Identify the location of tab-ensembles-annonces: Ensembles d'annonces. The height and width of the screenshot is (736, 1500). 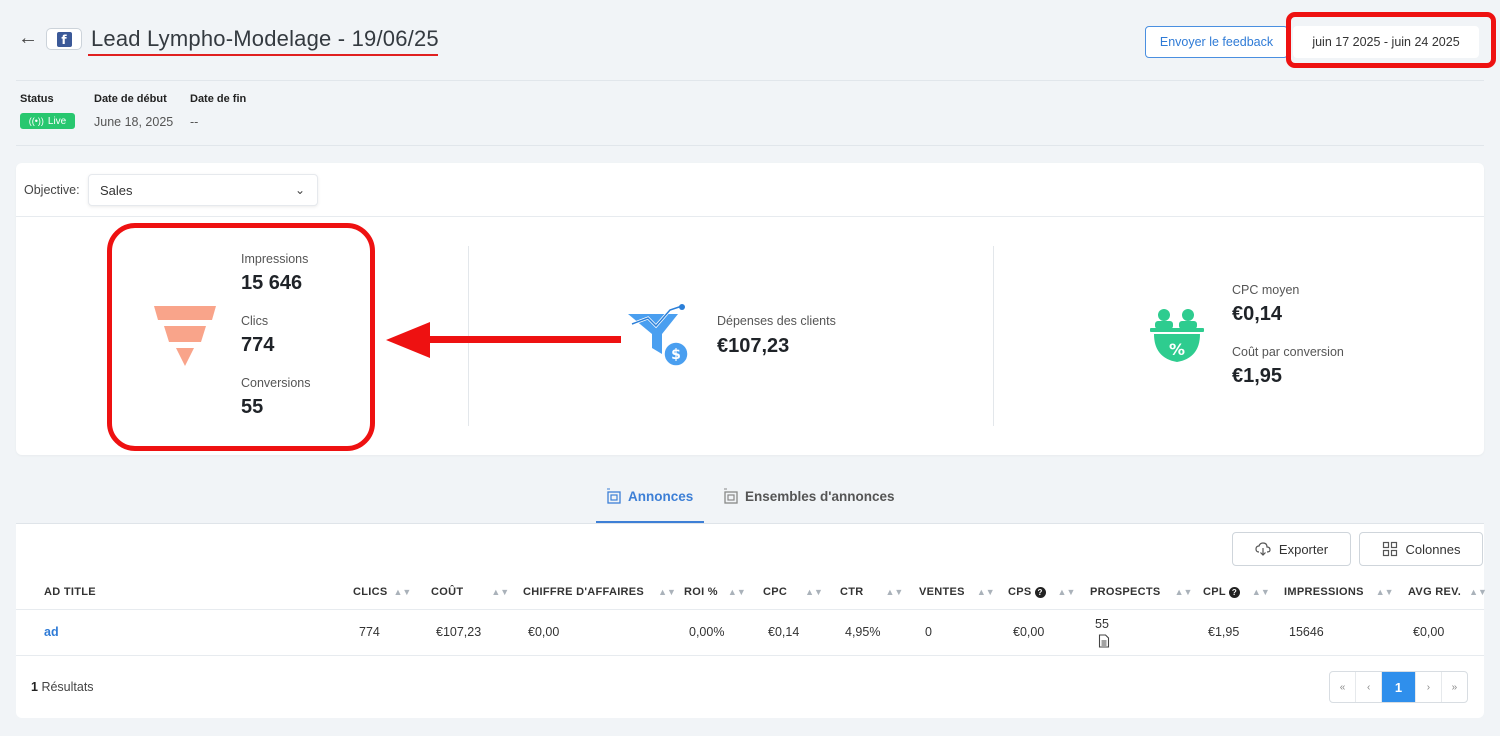
(809, 496).